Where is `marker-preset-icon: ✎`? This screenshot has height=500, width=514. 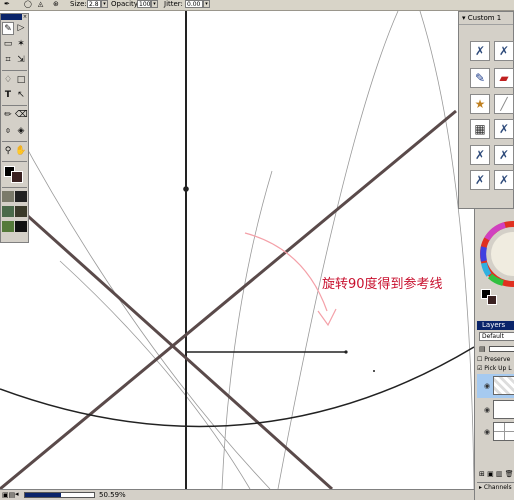
marker-preset-icon: ✎ is located at coordinates (480, 78).